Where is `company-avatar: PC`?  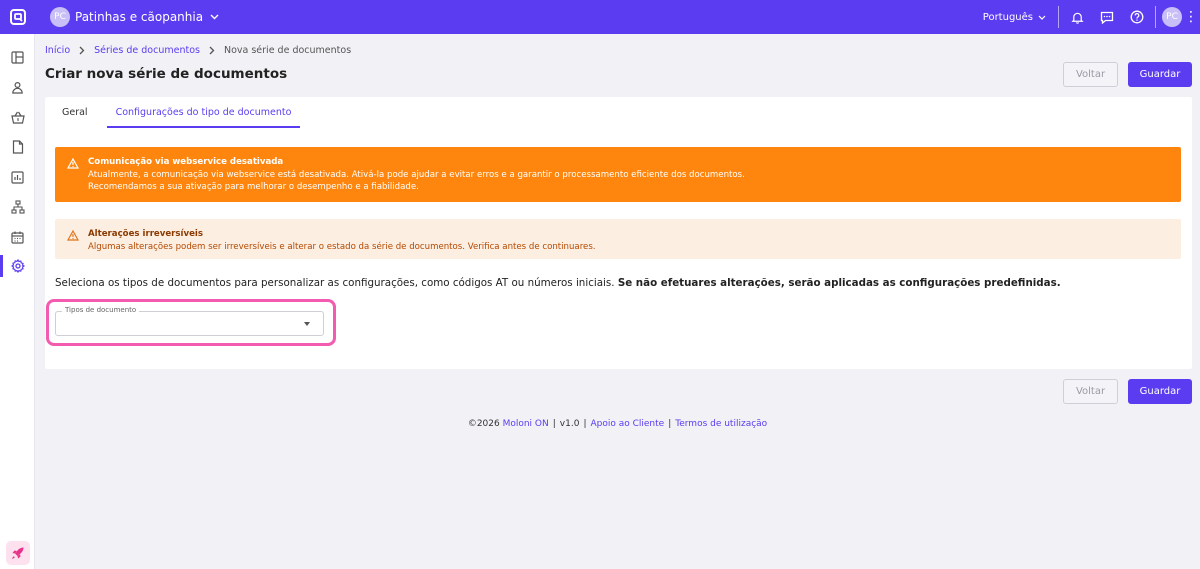 company-avatar: PC is located at coordinates (60, 17).